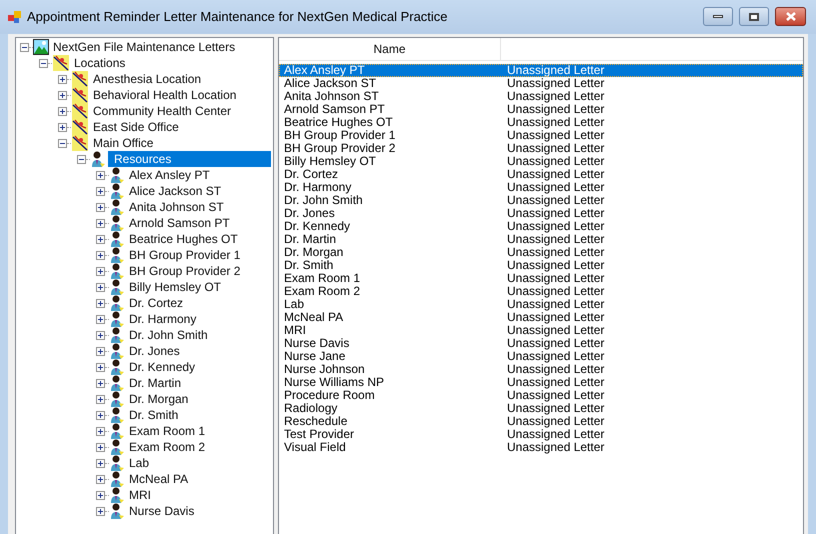 Image resolution: width=816 pixels, height=534 pixels. Describe the element at coordinates (147, 79) in the screenshot. I see `tree-item: Anesthesia Location` at that location.